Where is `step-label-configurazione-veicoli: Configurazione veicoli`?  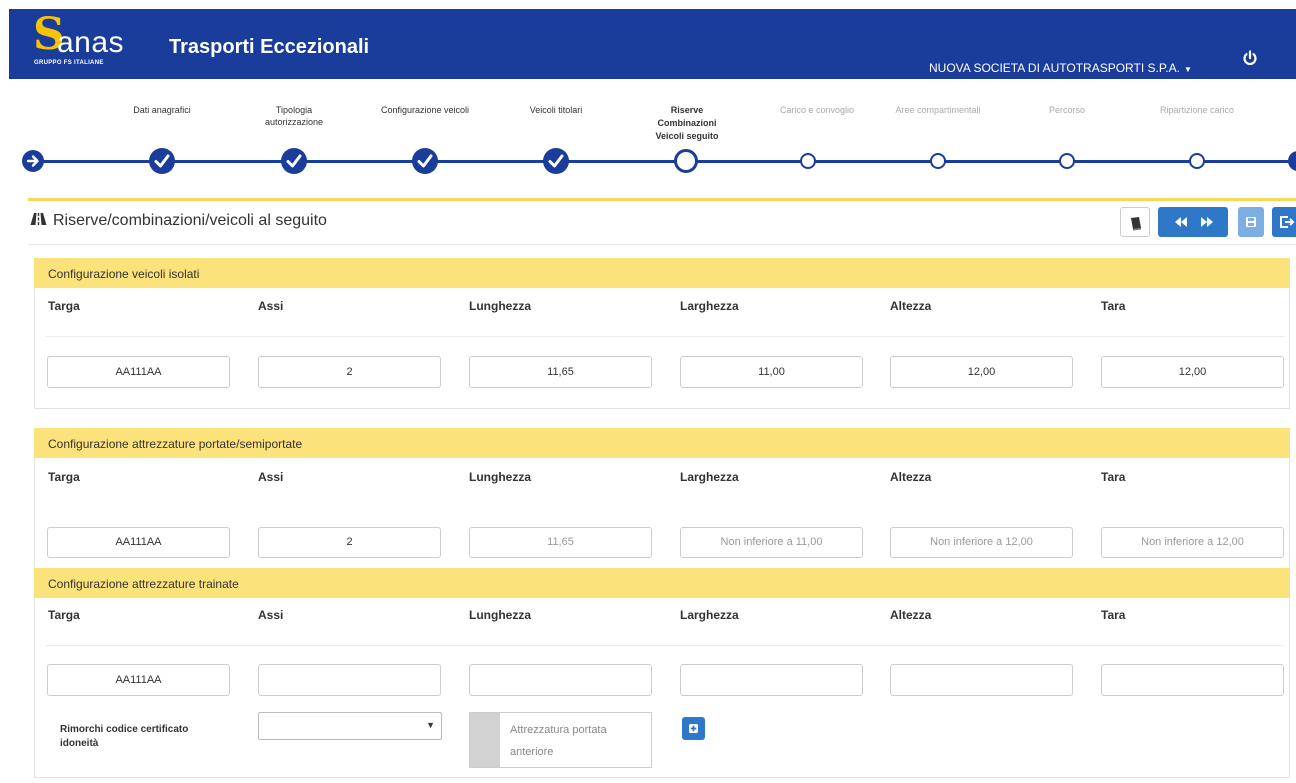
step-label-configurazione-veicoli: Configurazione veicoli is located at coordinates (425, 110).